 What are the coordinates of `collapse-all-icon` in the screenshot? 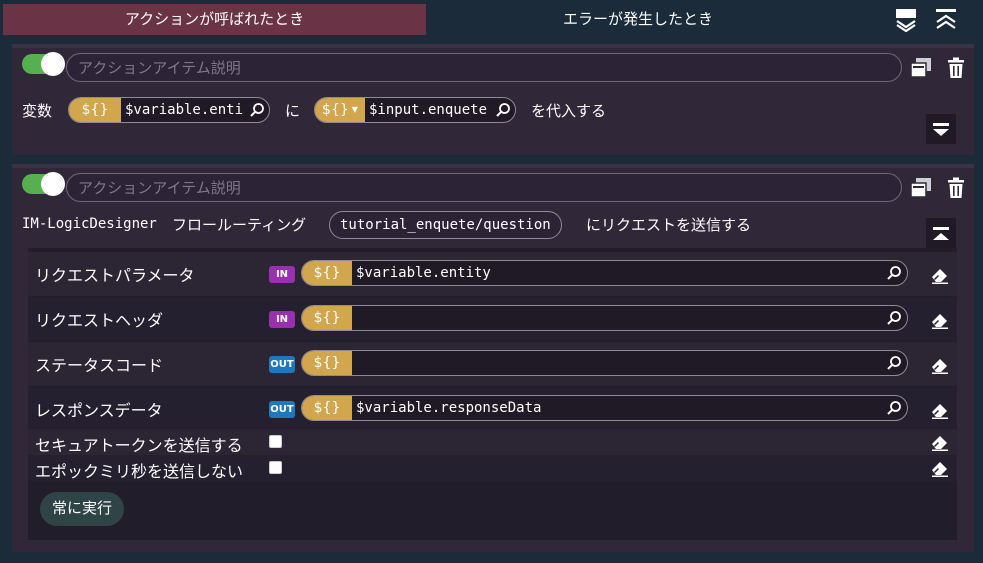 It's located at (946, 19).